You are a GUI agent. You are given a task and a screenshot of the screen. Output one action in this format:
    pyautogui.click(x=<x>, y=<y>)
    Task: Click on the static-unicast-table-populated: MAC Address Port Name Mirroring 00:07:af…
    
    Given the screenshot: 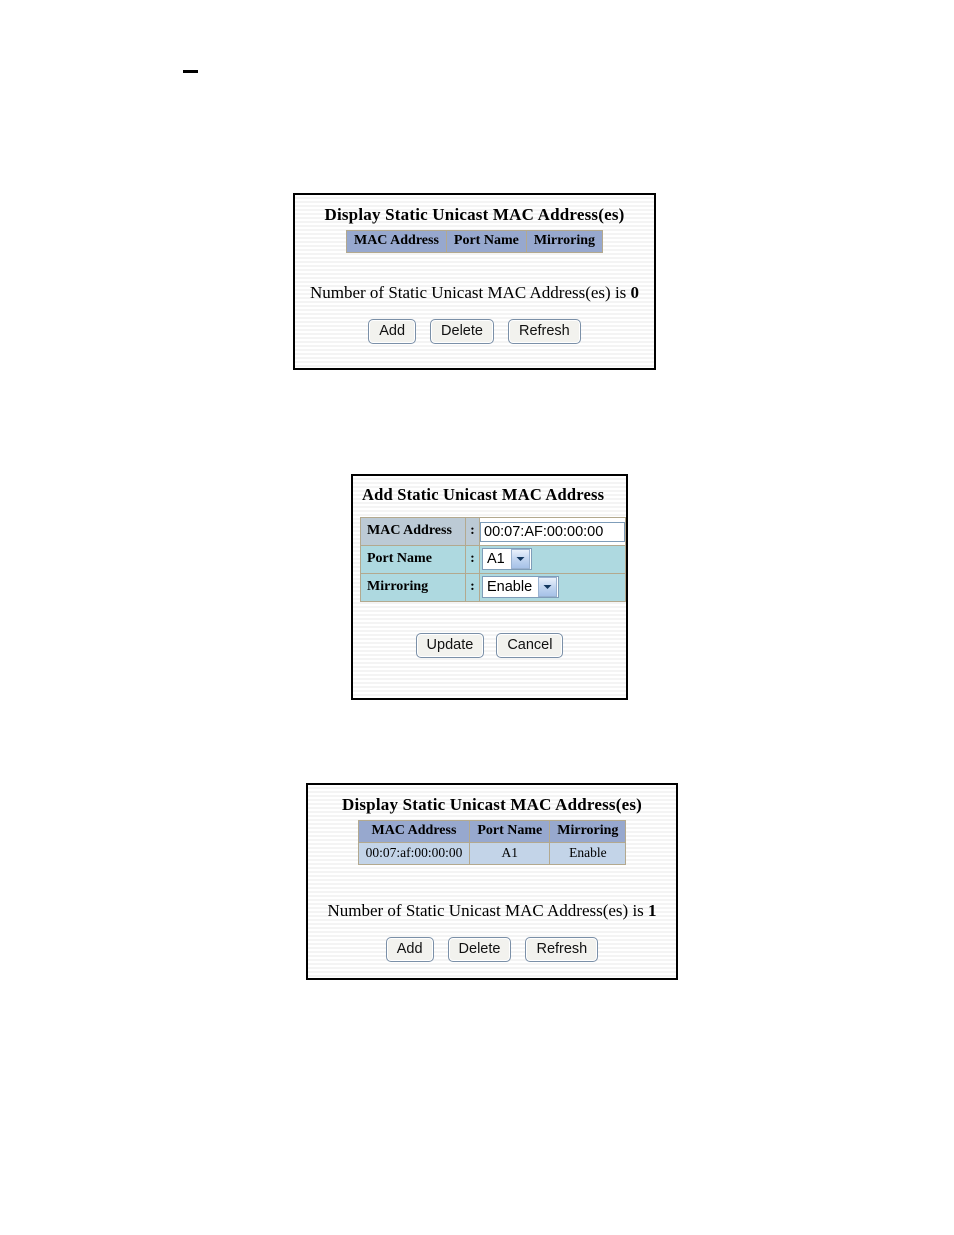 What is the action you would take?
    pyautogui.click(x=492, y=842)
    